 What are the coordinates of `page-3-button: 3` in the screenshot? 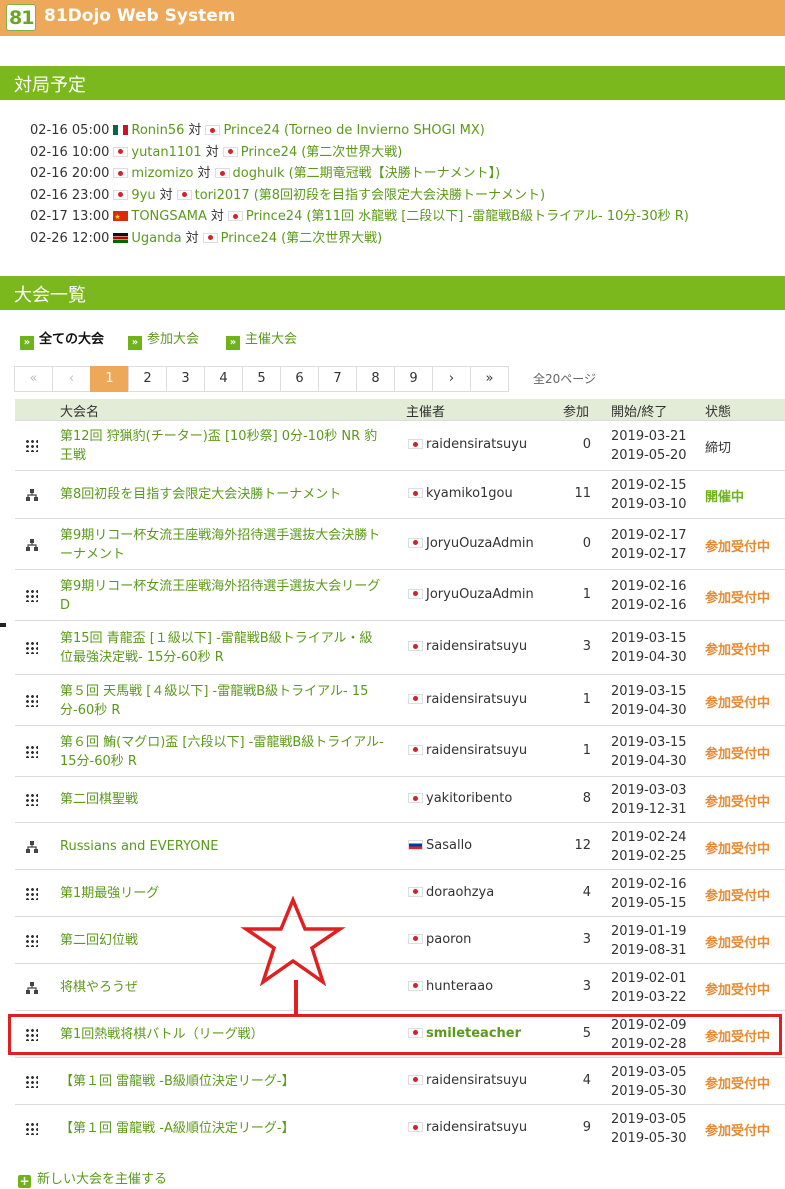 It's located at (185, 379).